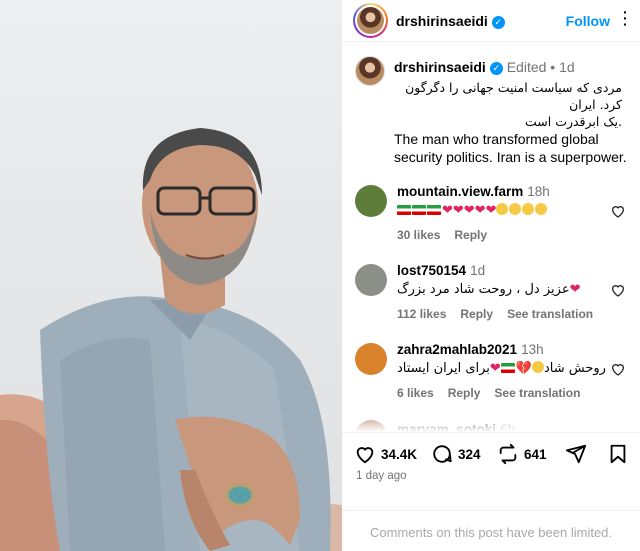 This screenshot has height=551, width=640. What do you see at coordinates (502, 314) in the screenshot?
I see `comment-meta: 112 likes Reply See translation` at bounding box center [502, 314].